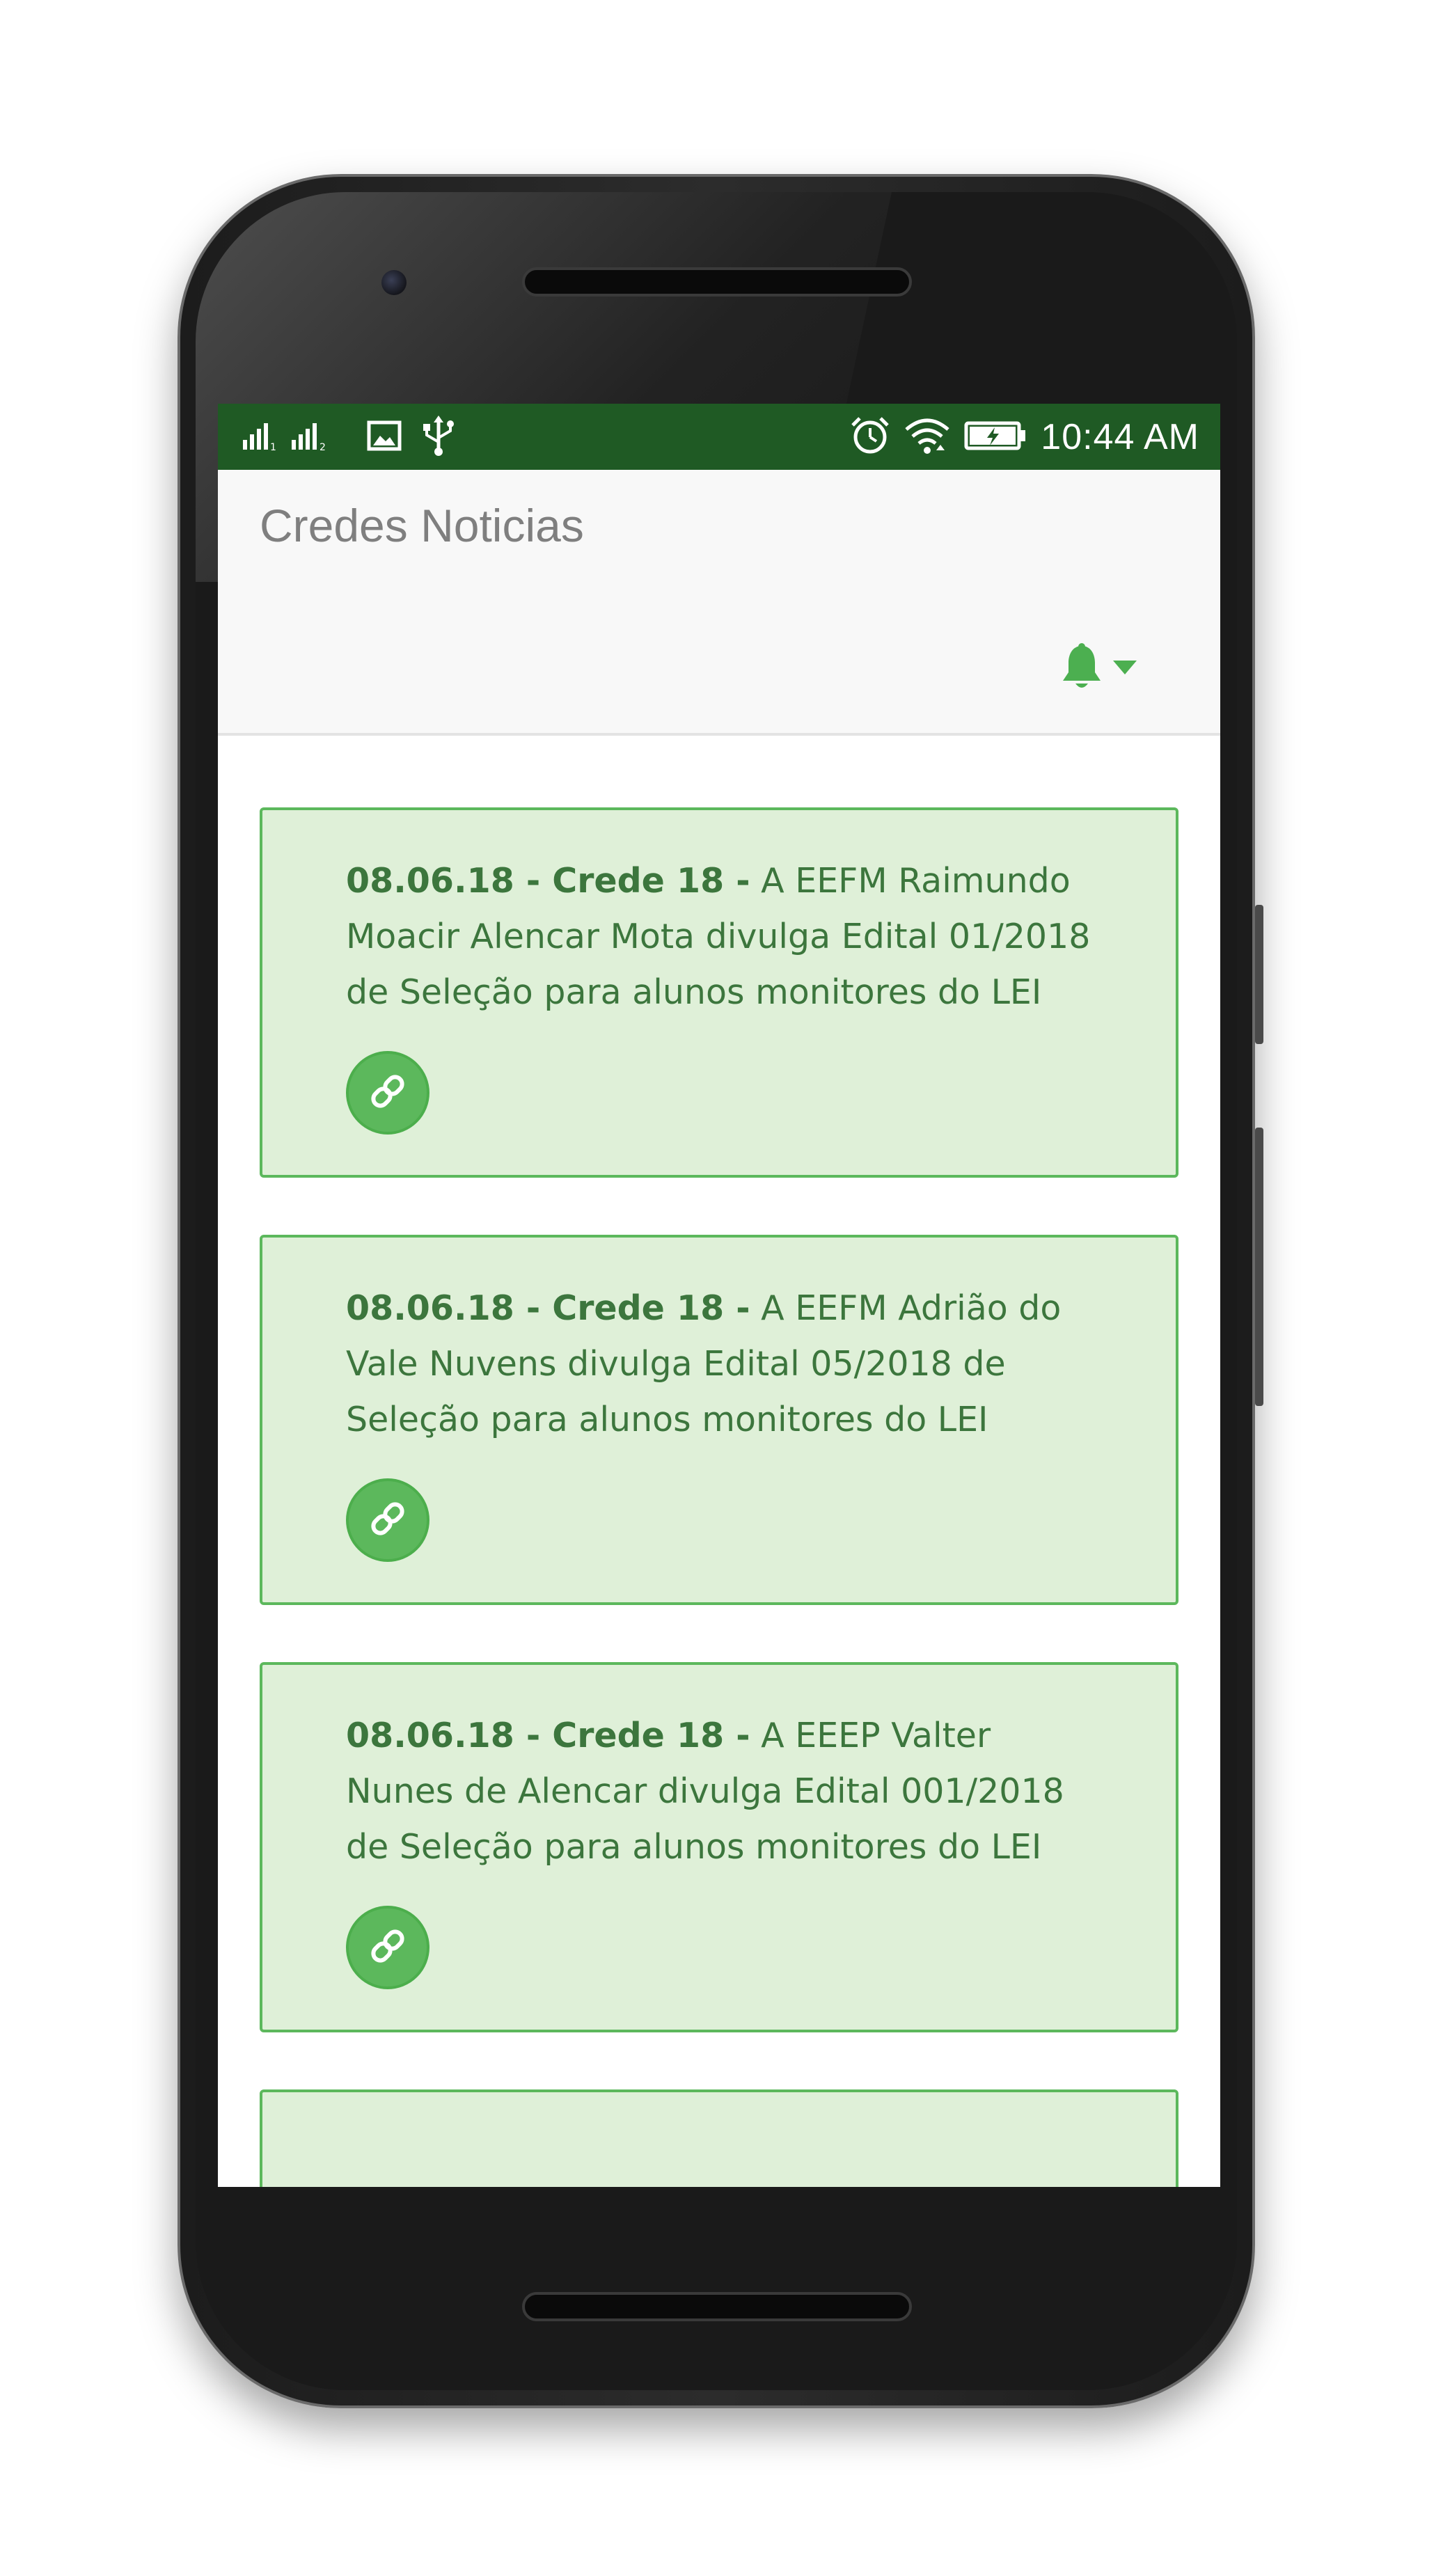 Image resolution: width=1443 pixels, height=2576 pixels. What do you see at coordinates (1125, 669) in the screenshot?
I see `caret-down-icon` at bounding box center [1125, 669].